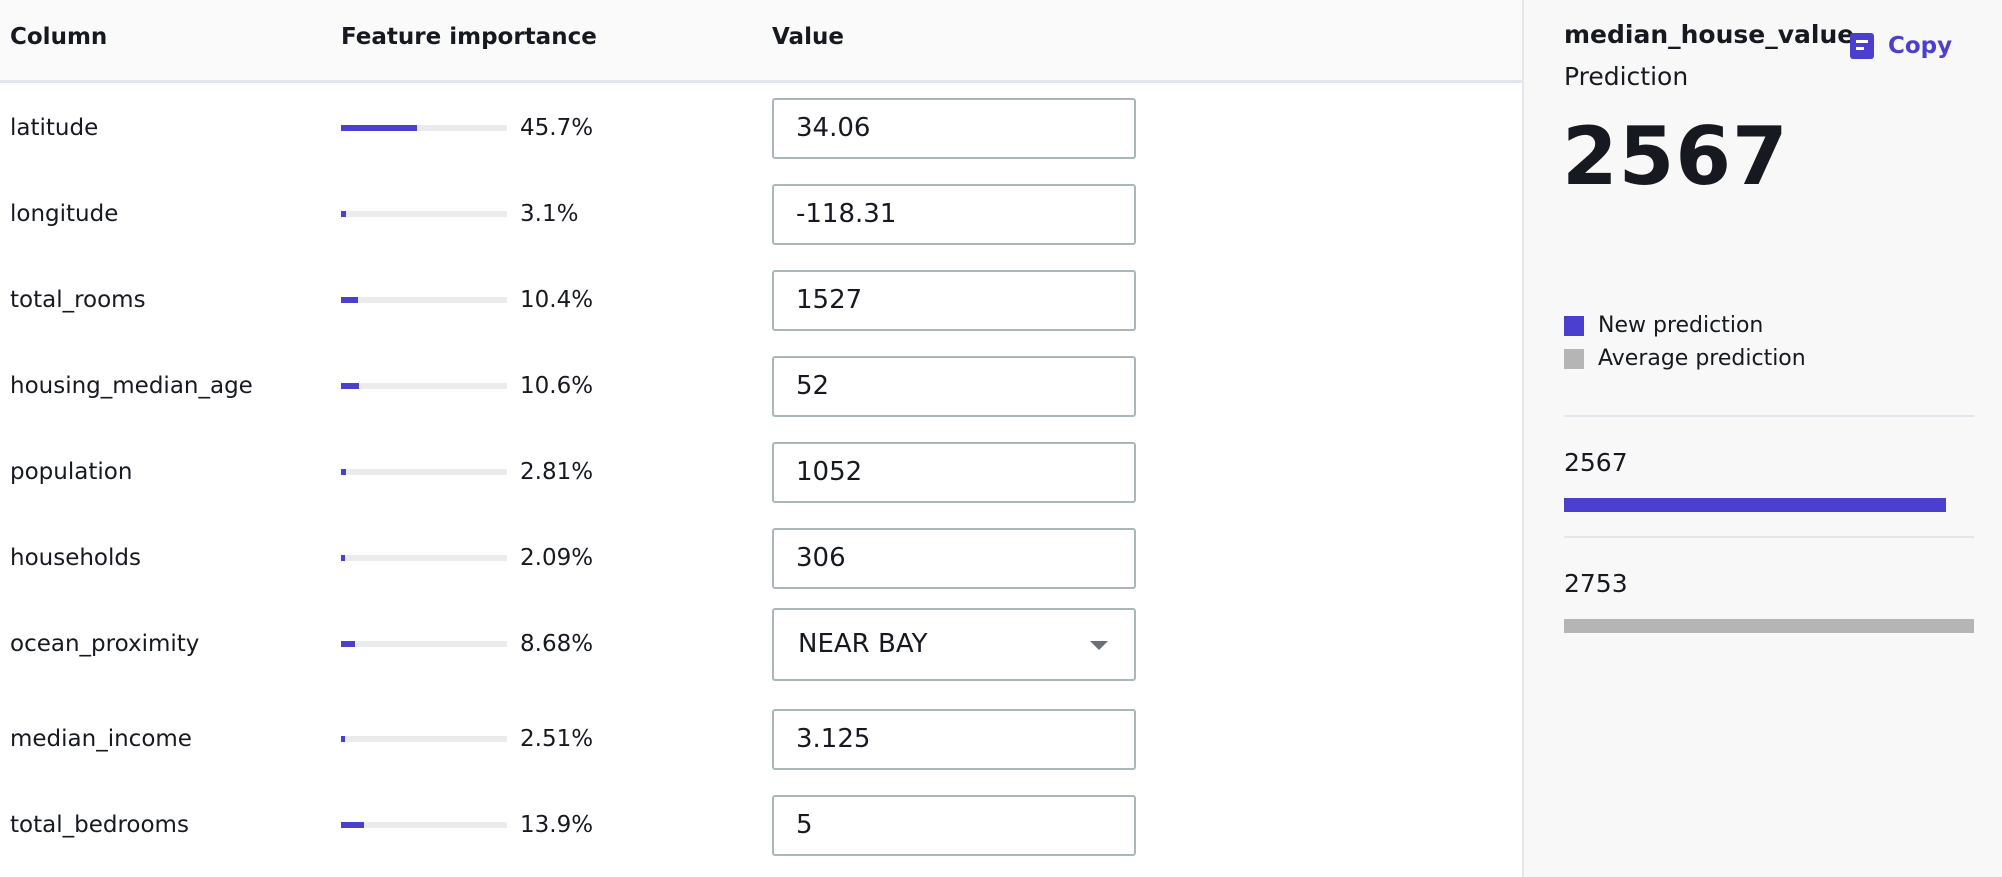 Image resolution: width=2002 pixels, height=877 pixels. What do you see at coordinates (99, 825) in the screenshot?
I see `feature-name: total_bedrooms` at bounding box center [99, 825].